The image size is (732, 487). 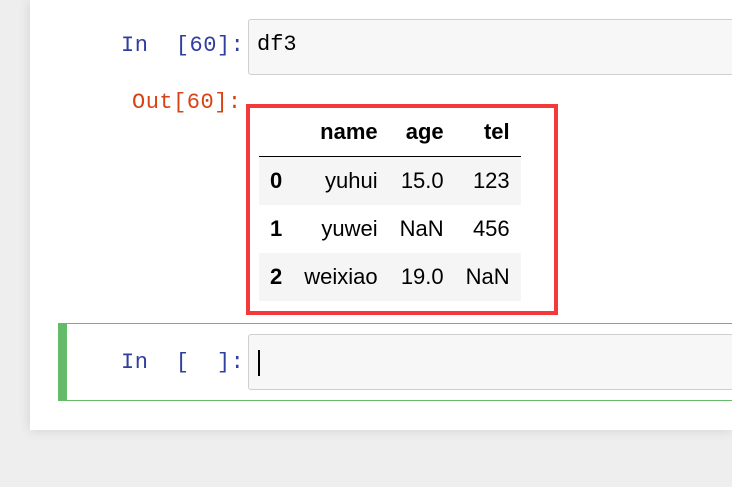 I want to click on cell2-in-prompt: In [ ]:, so click(x=183, y=362).